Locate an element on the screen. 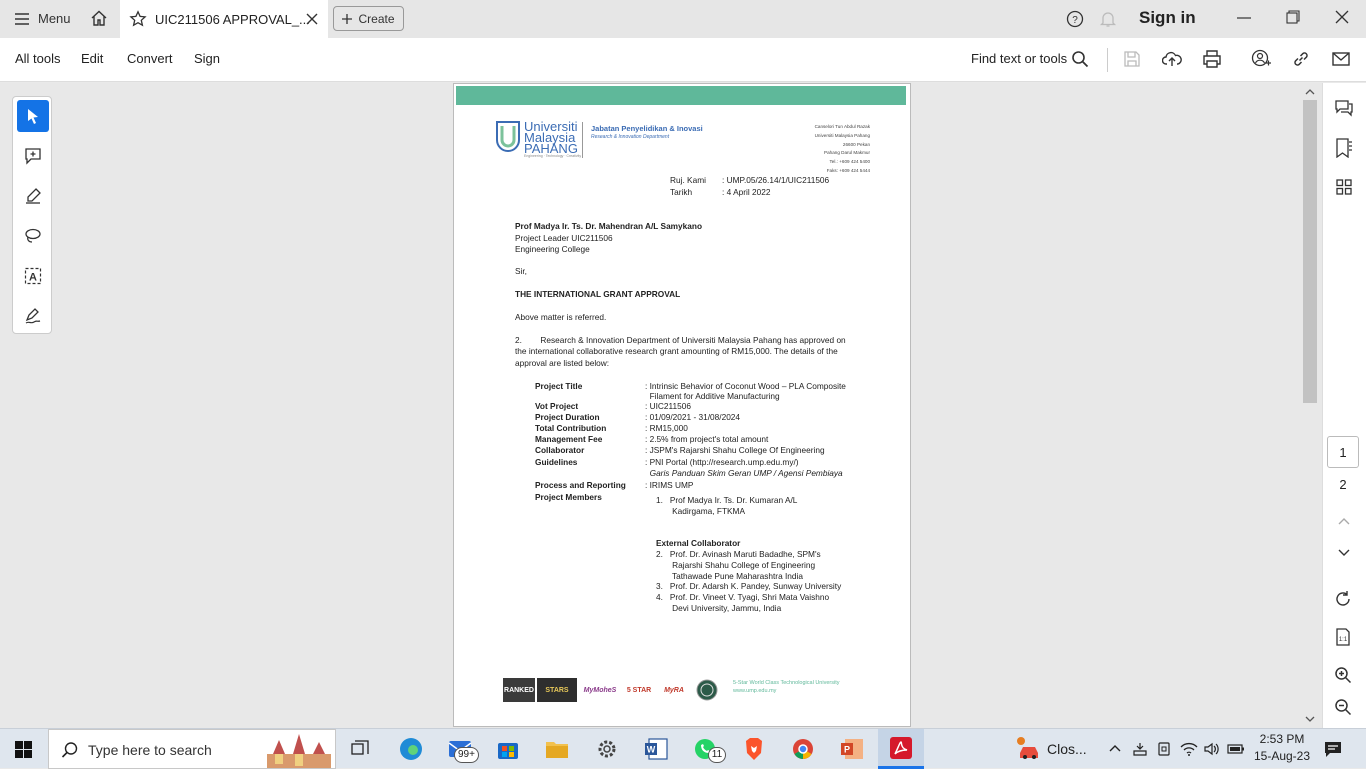 The height and width of the screenshot is (769, 1366). create-button: Create is located at coordinates (368, 18).